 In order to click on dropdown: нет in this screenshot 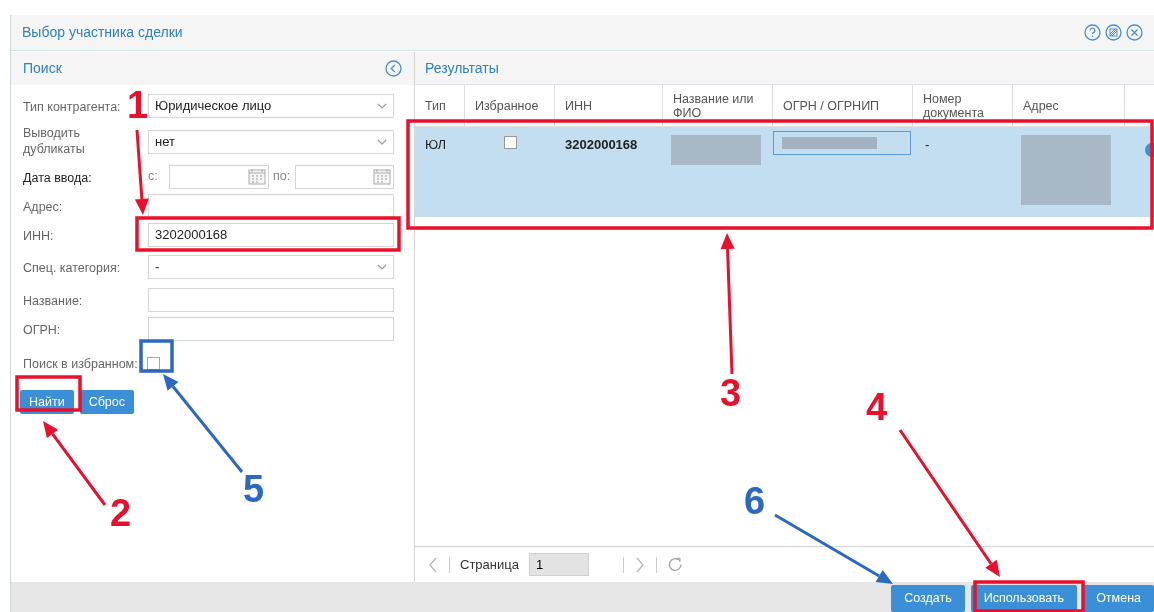, I will do `click(271, 142)`.